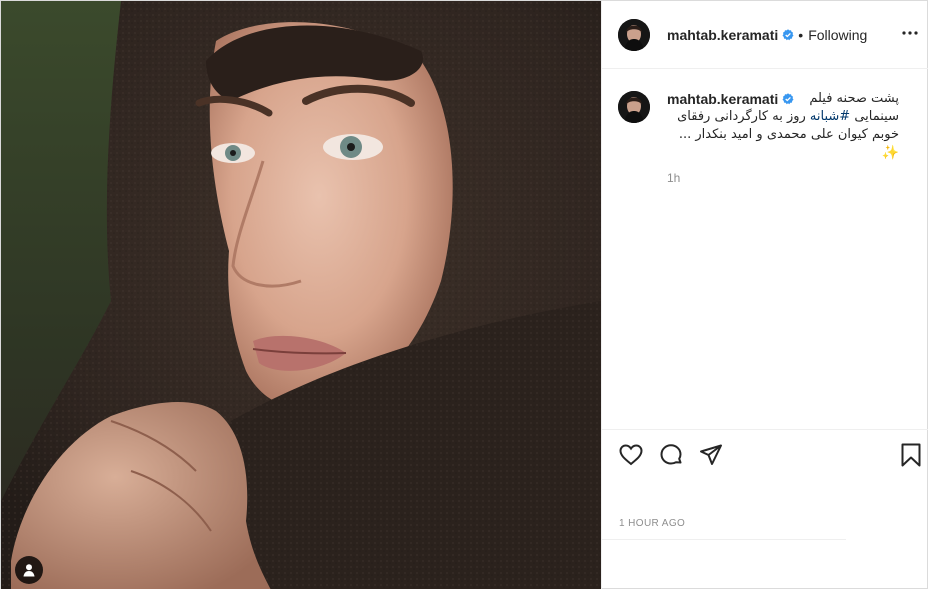 The height and width of the screenshot is (589, 928). Describe the element at coordinates (652, 523) in the screenshot. I see `post-timestamp: 1 HOUR AGO` at that location.